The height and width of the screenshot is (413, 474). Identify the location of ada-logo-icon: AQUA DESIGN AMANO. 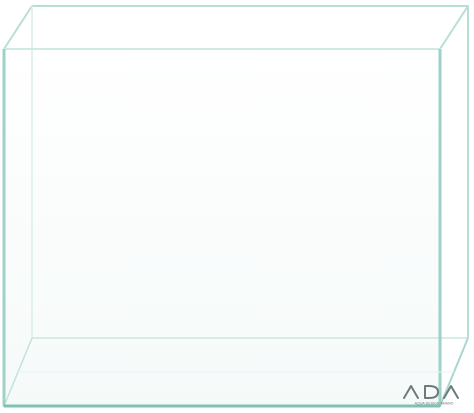
(434, 395).